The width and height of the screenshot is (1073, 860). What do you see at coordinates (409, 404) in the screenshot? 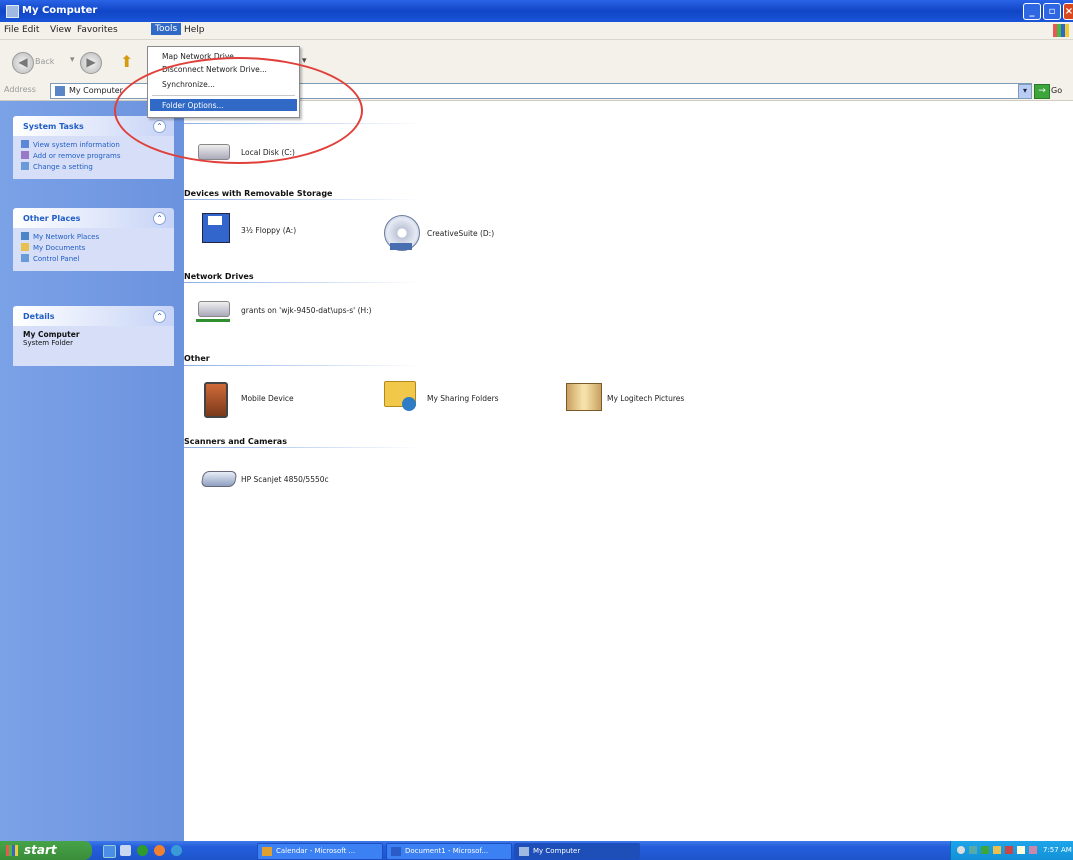
I see `people-icon` at bounding box center [409, 404].